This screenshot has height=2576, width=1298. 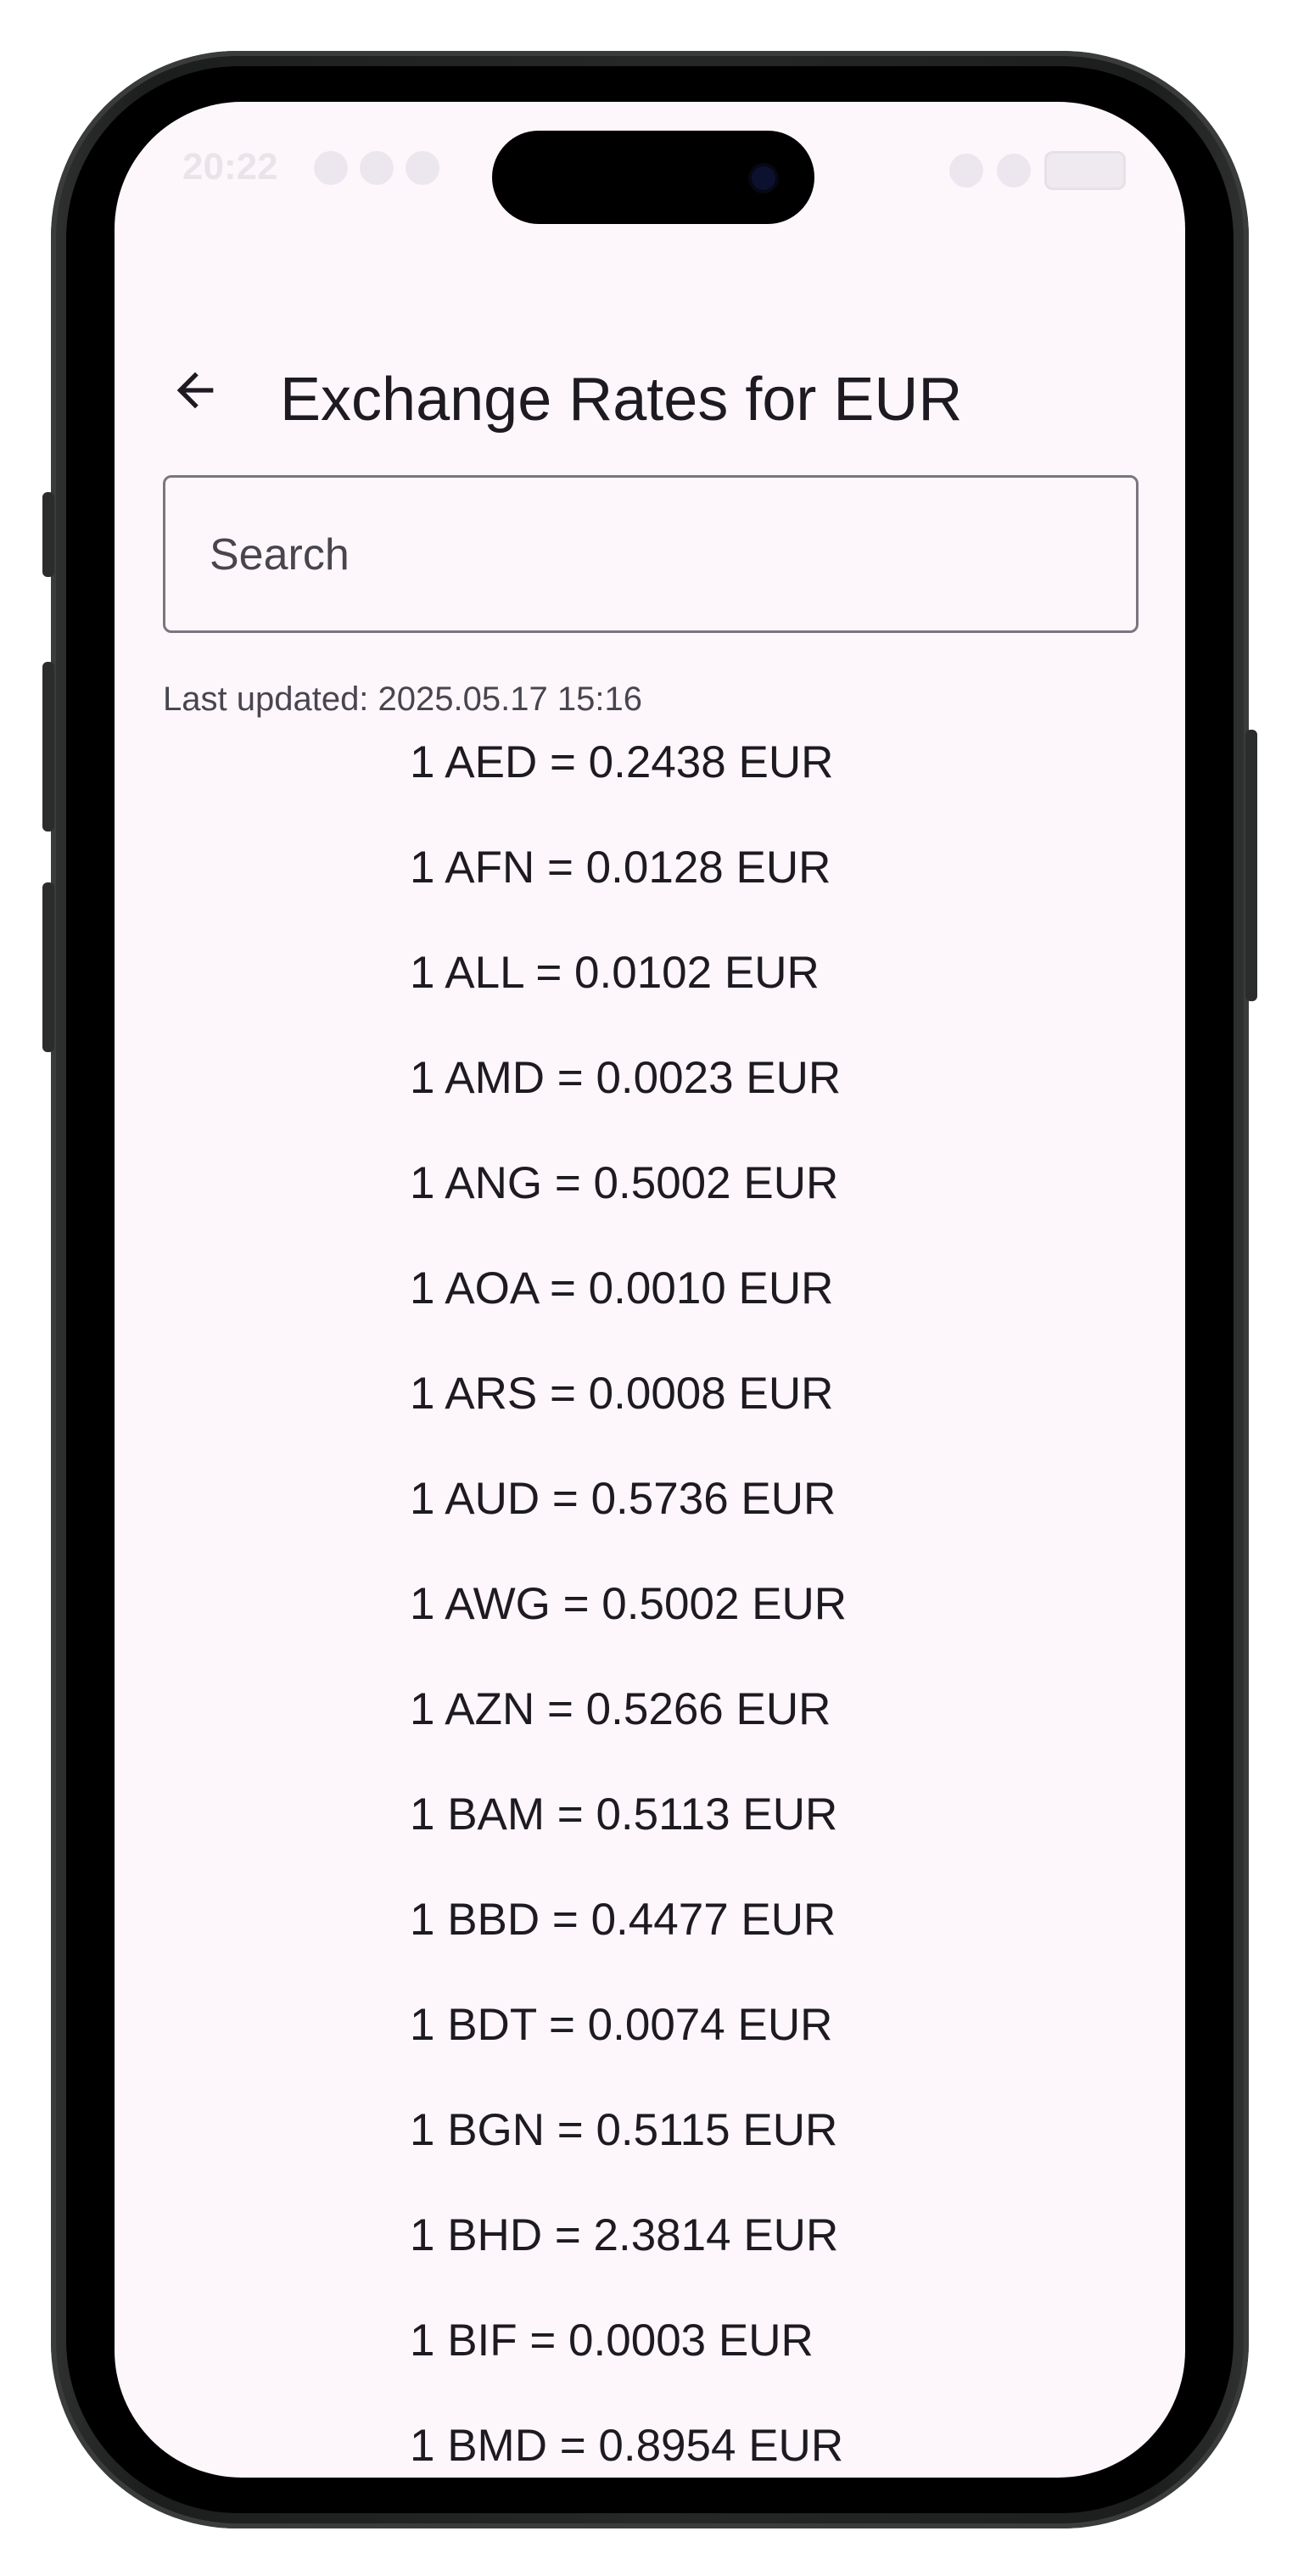 I want to click on dynamic-island, so click(x=653, y=178).